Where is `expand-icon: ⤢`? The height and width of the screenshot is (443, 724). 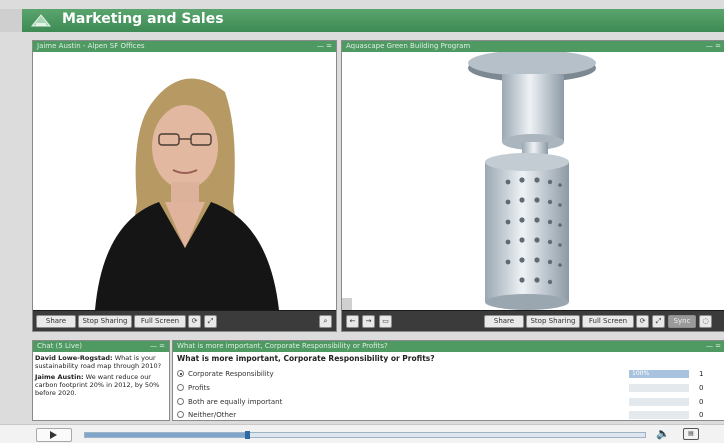 expand-icon: ⤢ is located at coordinates (210, 321).